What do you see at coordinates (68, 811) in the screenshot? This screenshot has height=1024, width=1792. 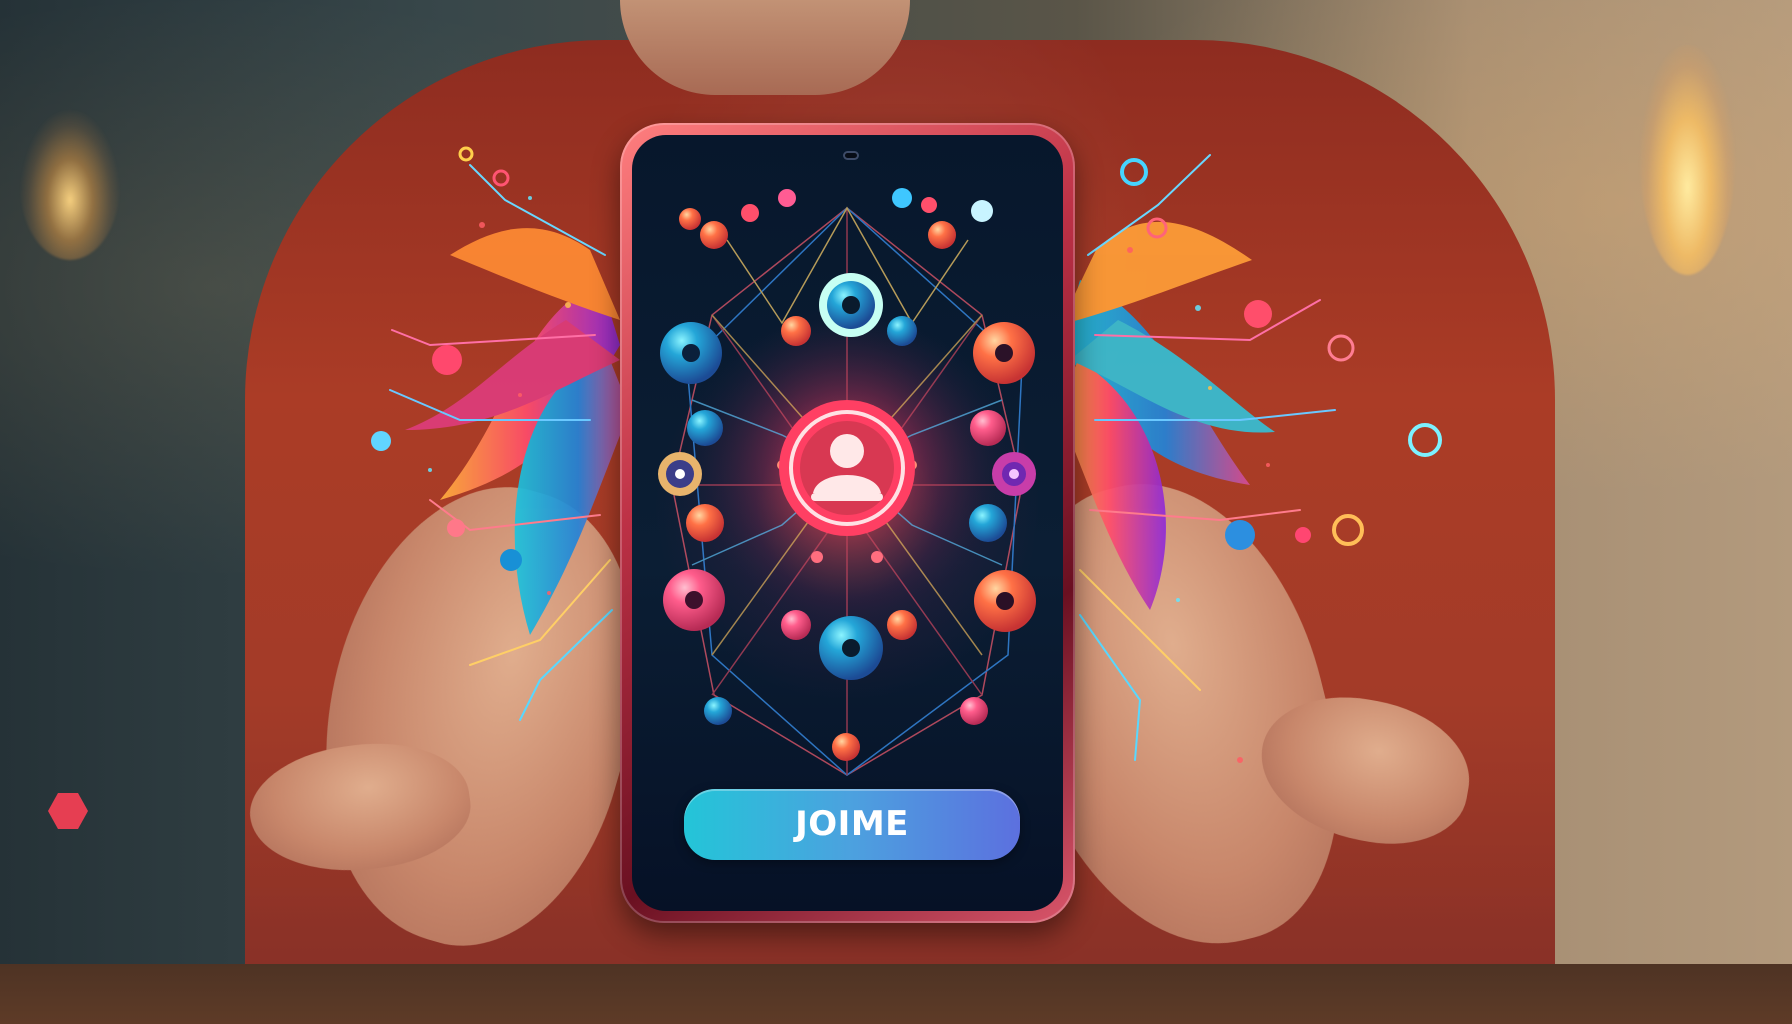 I see `floating-hexagon-dot` at bounding box center [68, 811].